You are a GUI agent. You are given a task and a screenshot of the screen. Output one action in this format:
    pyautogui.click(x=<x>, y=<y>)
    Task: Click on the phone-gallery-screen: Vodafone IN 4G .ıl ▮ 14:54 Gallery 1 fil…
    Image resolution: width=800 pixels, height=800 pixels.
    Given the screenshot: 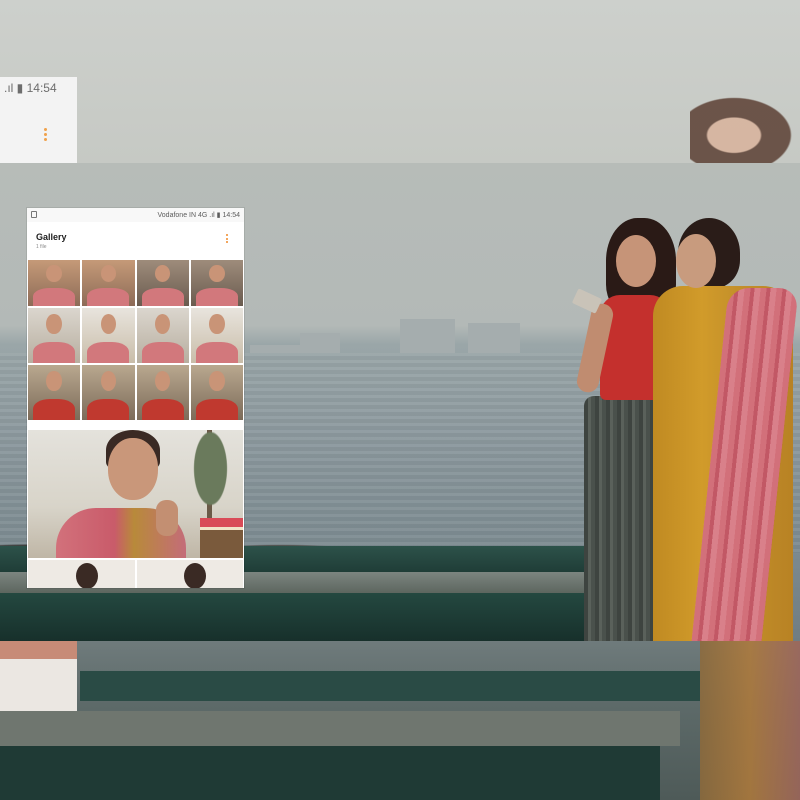 What is the action you would take?
    pyautogui.click(x=135, y=398)
    